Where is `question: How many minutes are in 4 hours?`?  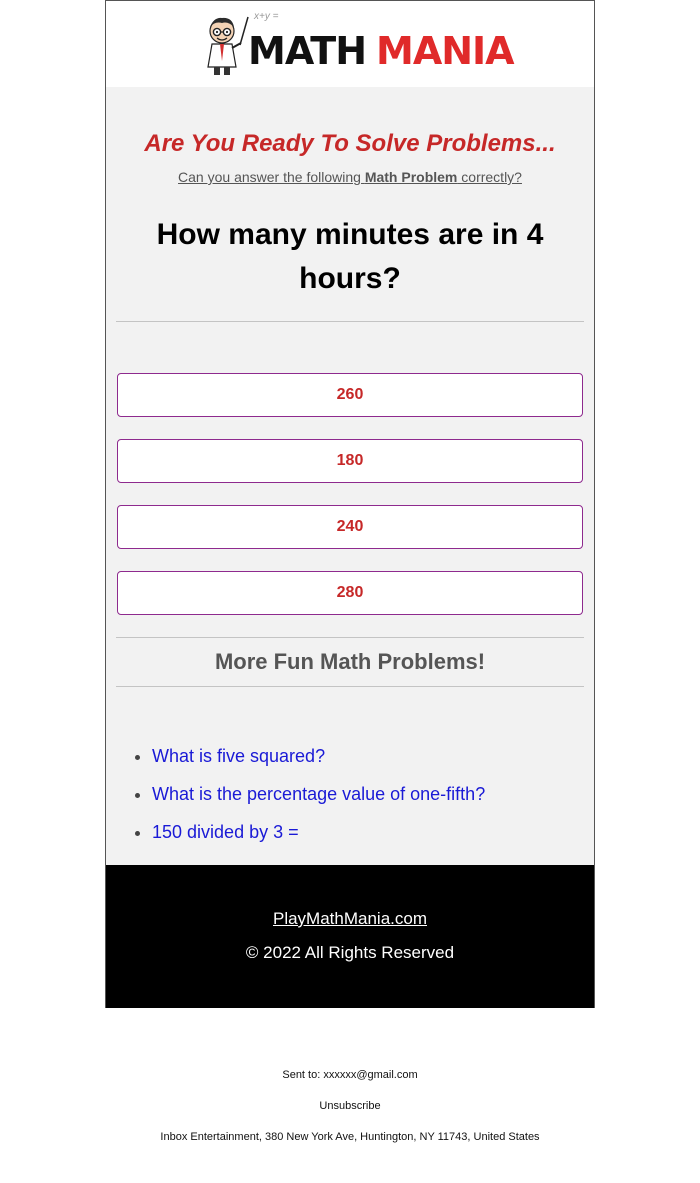 question: How many minutes are in 4 hours? is located at coordinates (350, 256).